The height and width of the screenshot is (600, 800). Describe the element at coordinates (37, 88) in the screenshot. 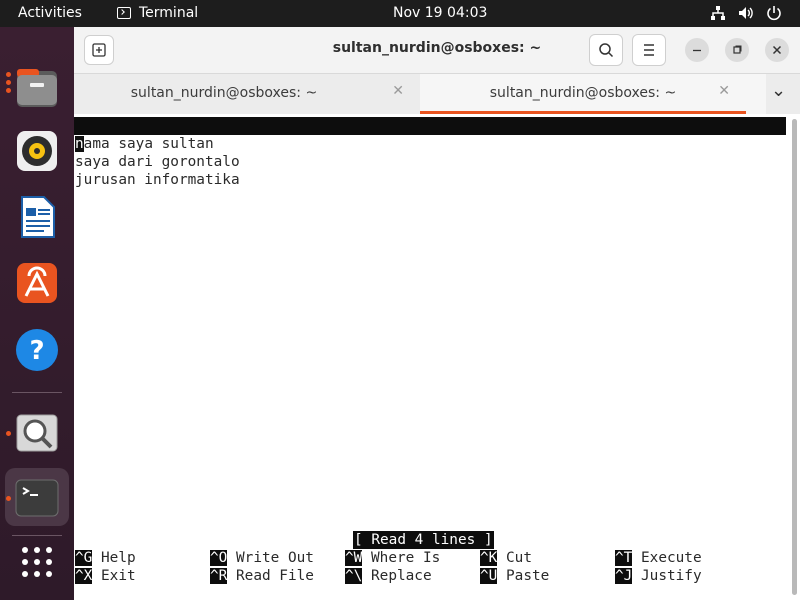

I see `files-icon` at that location.